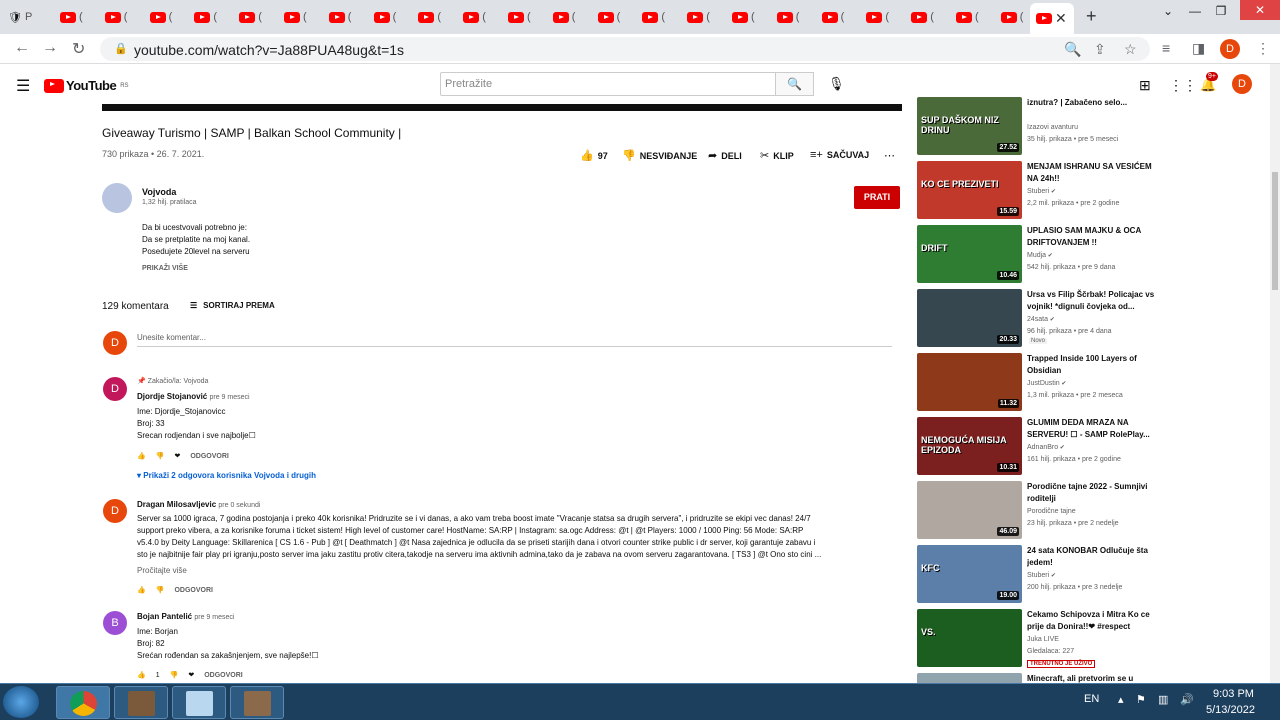 The height and width of the screenshot is (720, 1280). Describe the element at coordinates (199, 702) in the screenshot. I see `notepad-task-button` at that location.